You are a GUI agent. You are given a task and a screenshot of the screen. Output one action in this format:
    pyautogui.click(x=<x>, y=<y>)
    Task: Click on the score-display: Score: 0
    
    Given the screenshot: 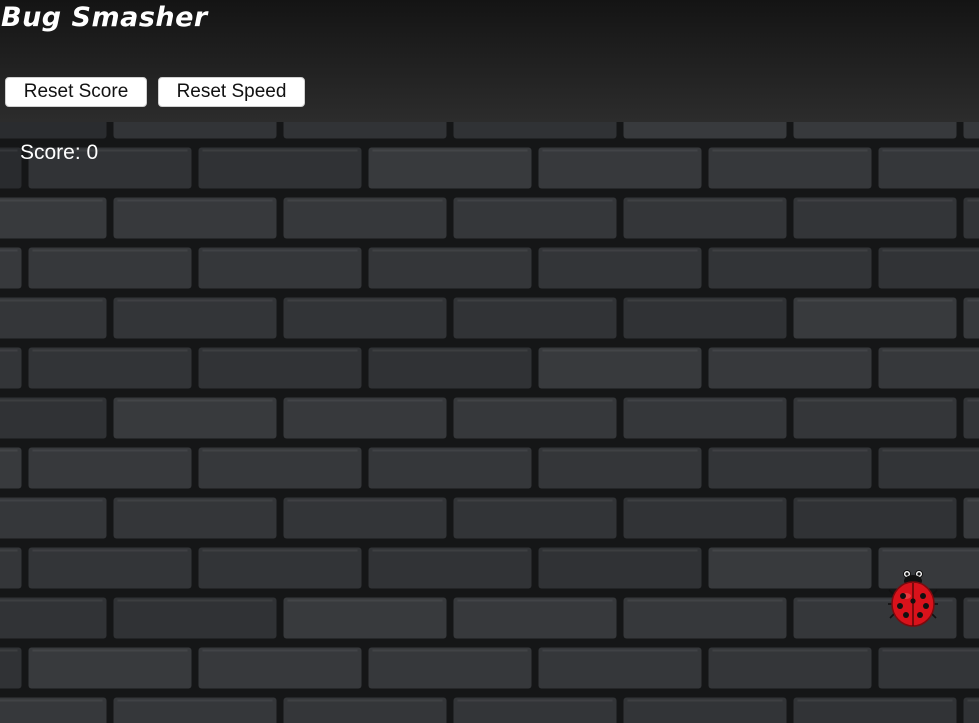 What is the action you would take?
    pyautogui.click(x=59, y=152)
    